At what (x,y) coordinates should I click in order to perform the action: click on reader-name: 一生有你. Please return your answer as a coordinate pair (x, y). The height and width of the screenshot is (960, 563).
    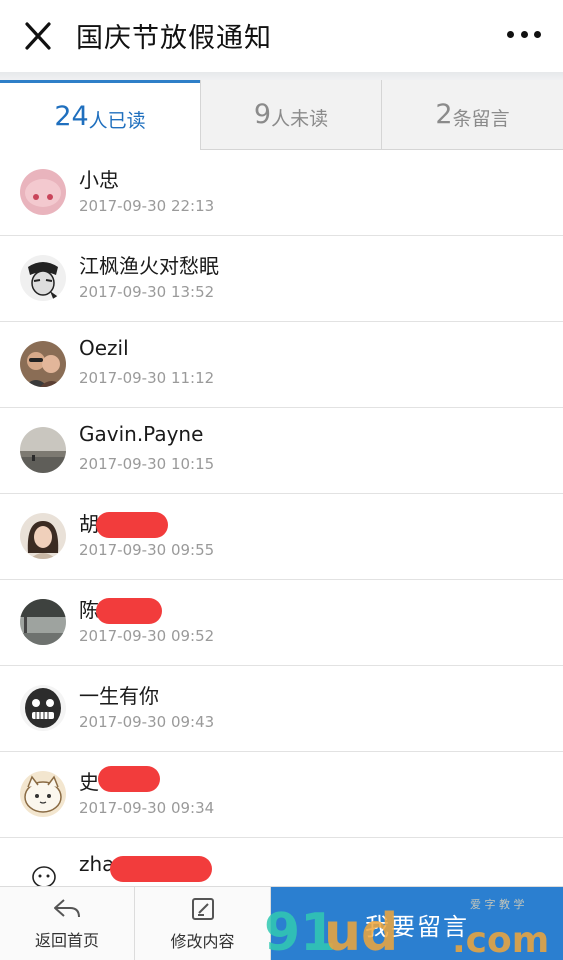
    Looking at the image, I should click on (119, 696).